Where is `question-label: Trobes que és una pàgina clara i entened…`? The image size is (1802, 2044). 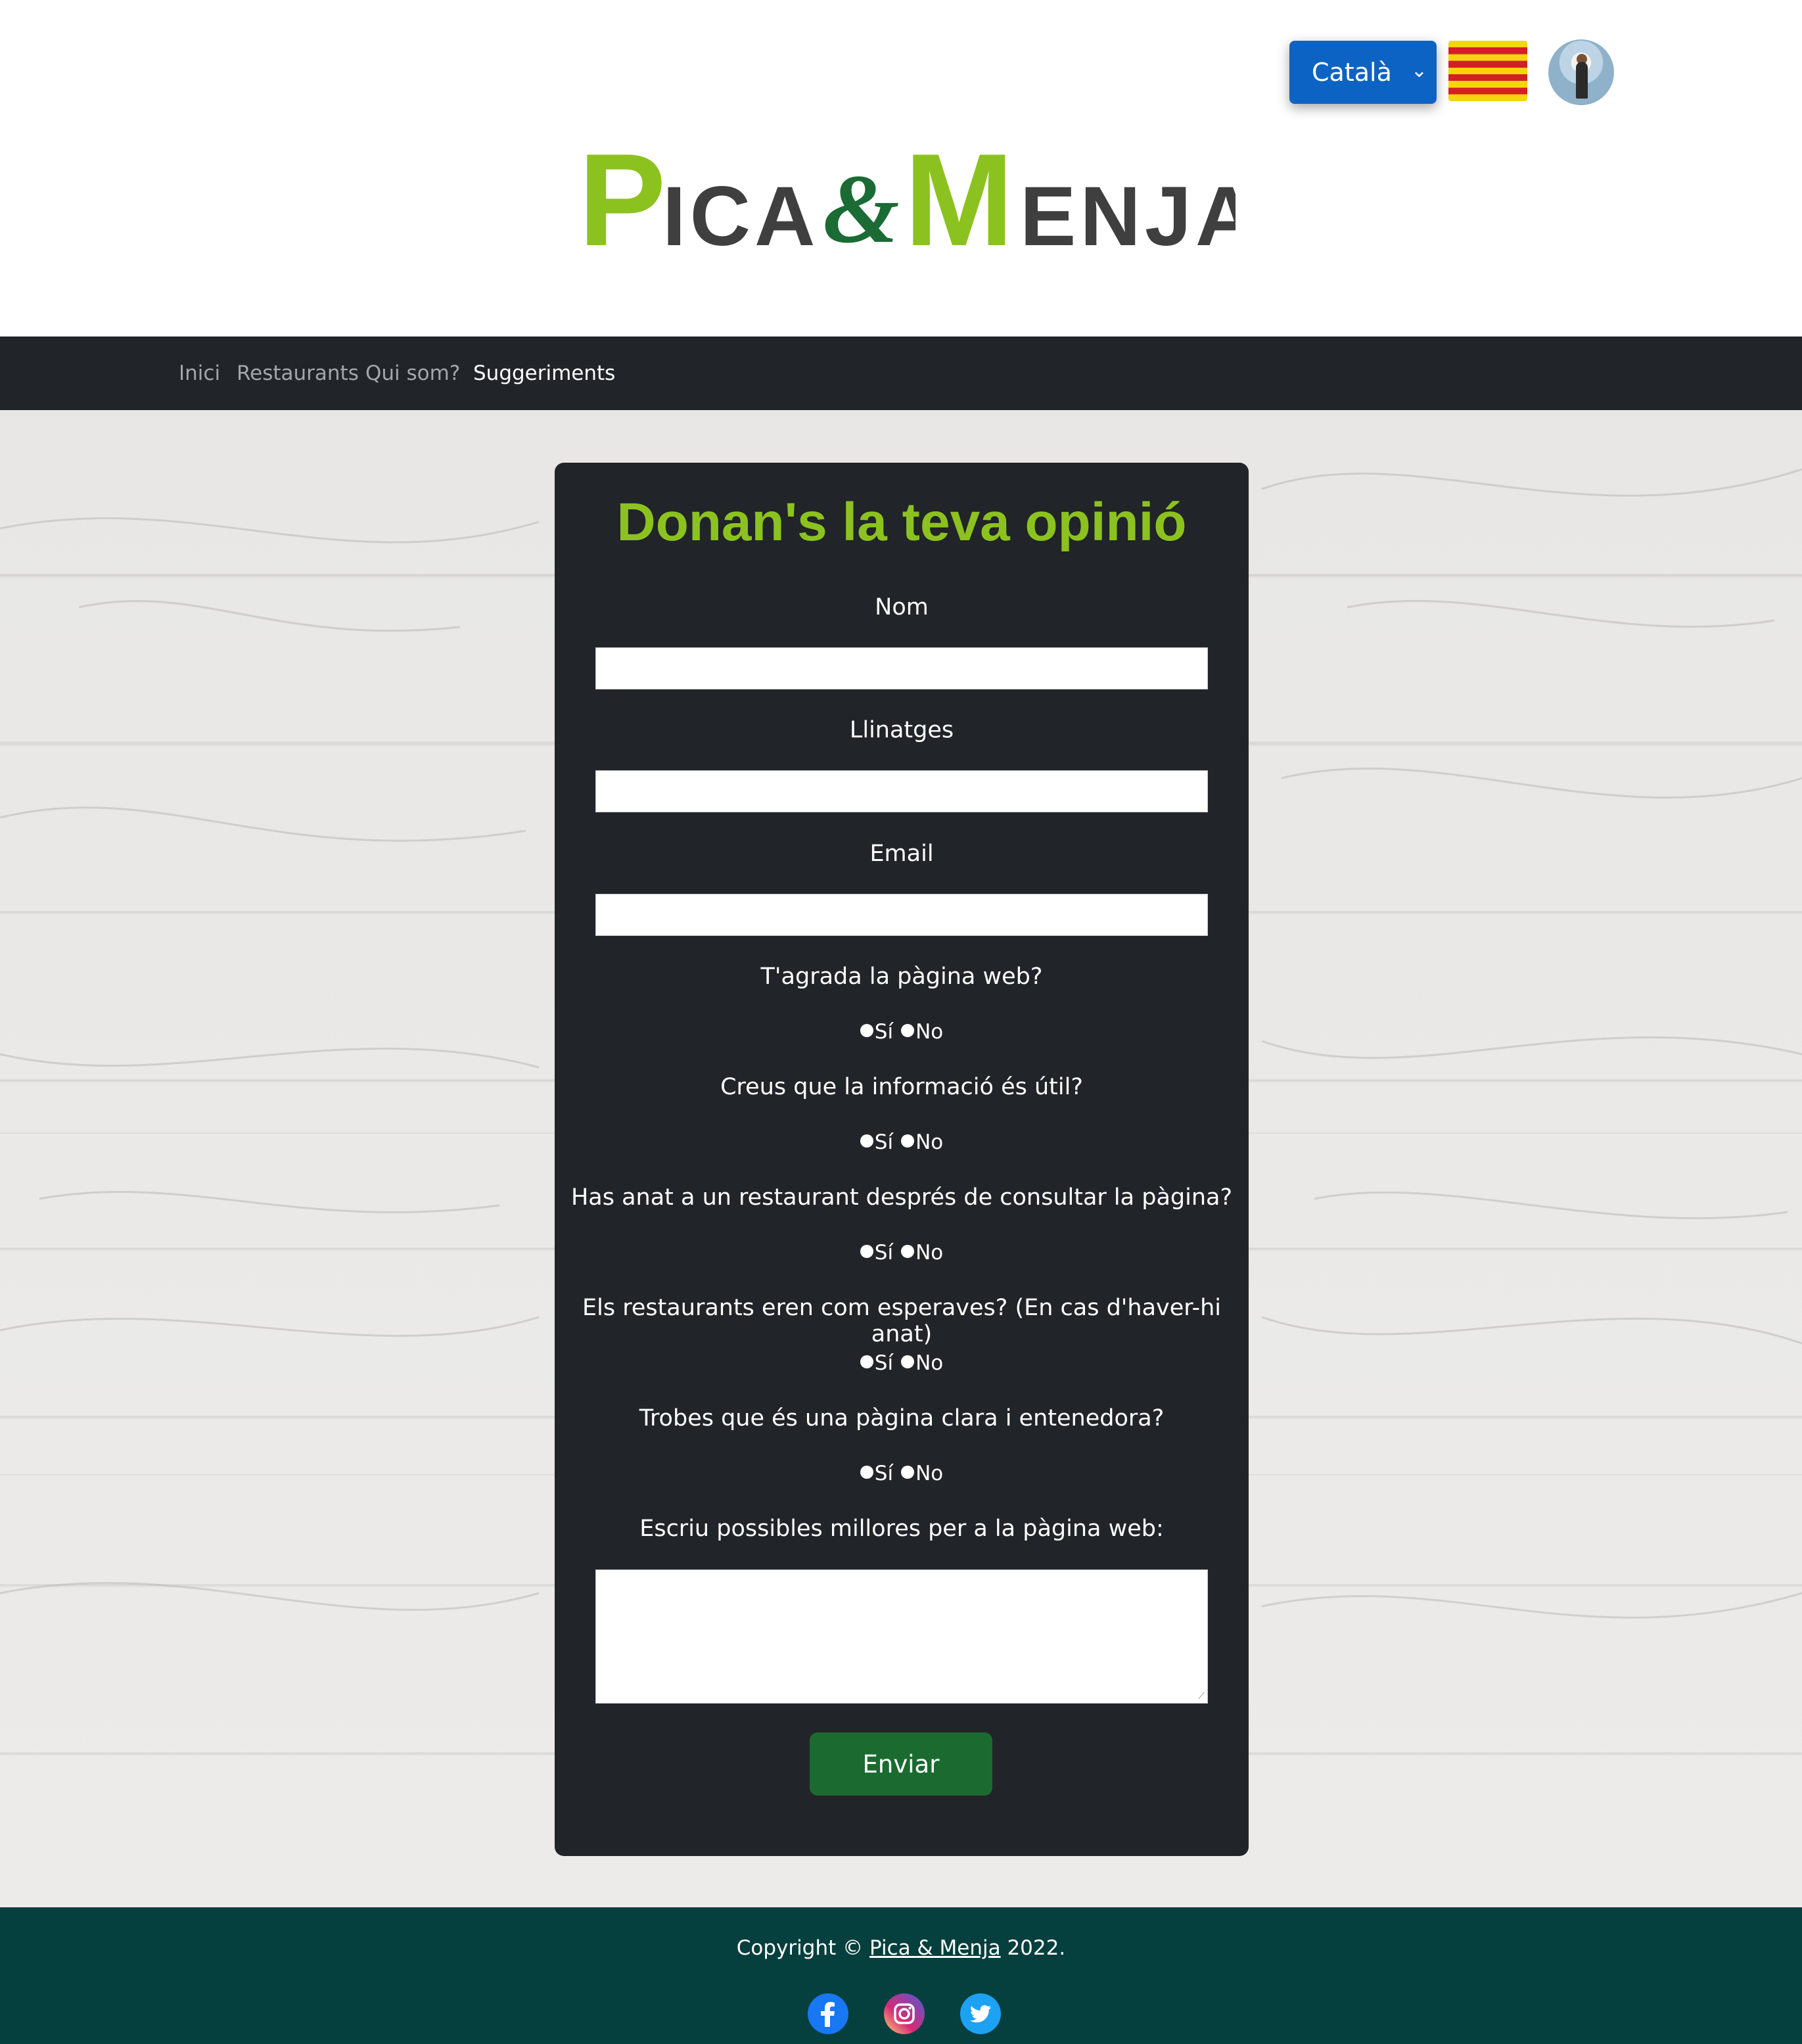
question-label: Trobes que és una pàgina clara i entened… is located at coordinates (902, 1418).